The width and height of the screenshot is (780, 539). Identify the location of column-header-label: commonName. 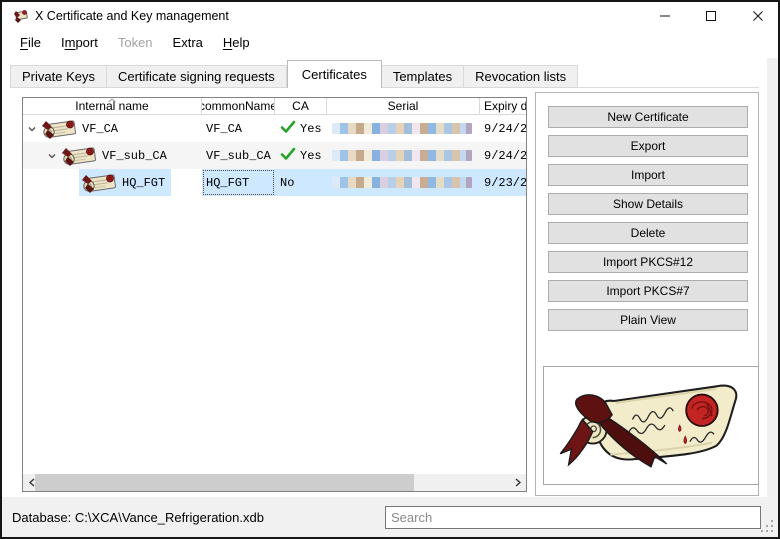
(238, 106).